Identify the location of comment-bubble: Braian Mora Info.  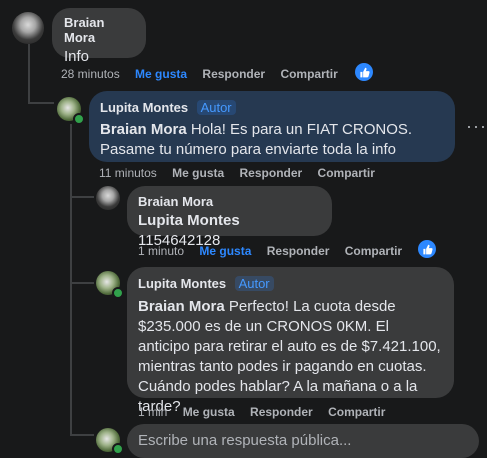
(99, 36).